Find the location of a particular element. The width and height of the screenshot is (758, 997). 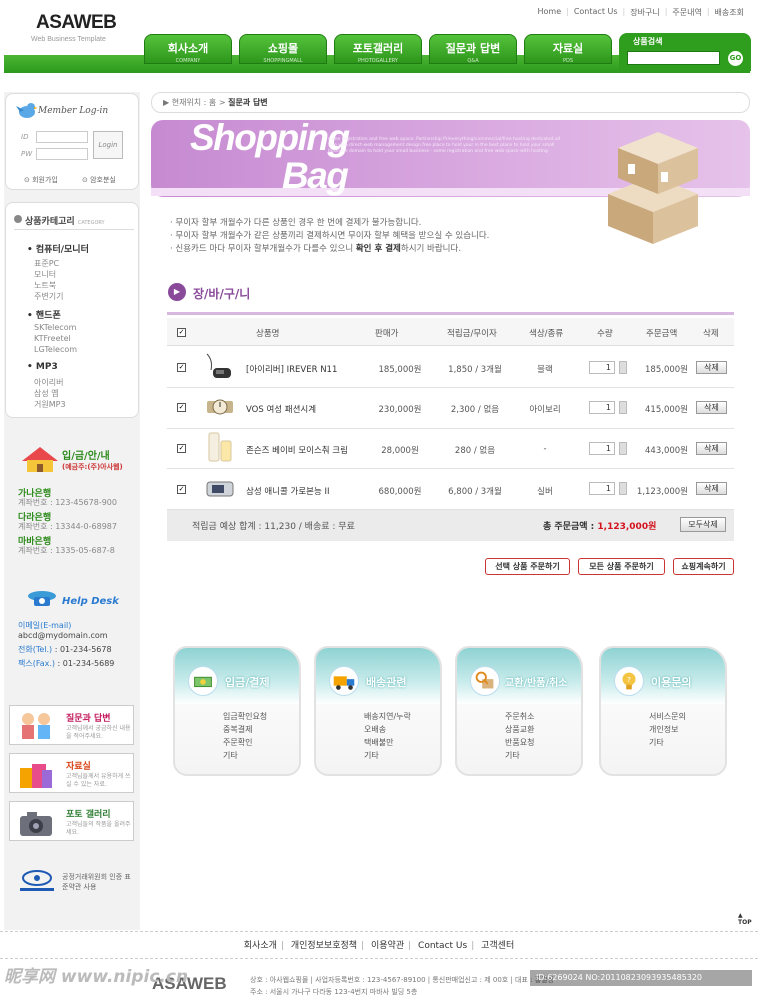

footer-link-customer-center: 고객센터 is located at coordinates (497, 946).